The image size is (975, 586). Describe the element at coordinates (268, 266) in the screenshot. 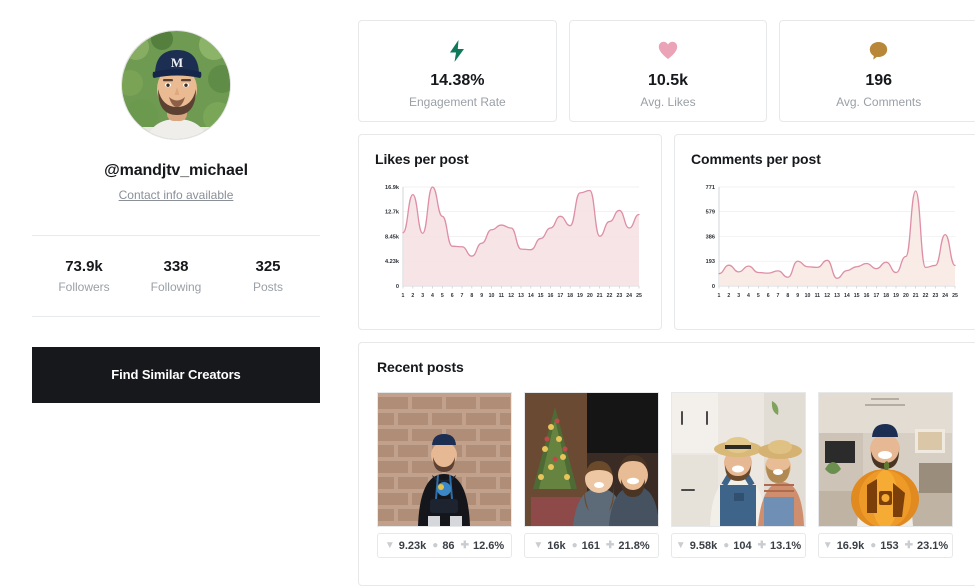

I see `stat-posts-value: 325` at that location.